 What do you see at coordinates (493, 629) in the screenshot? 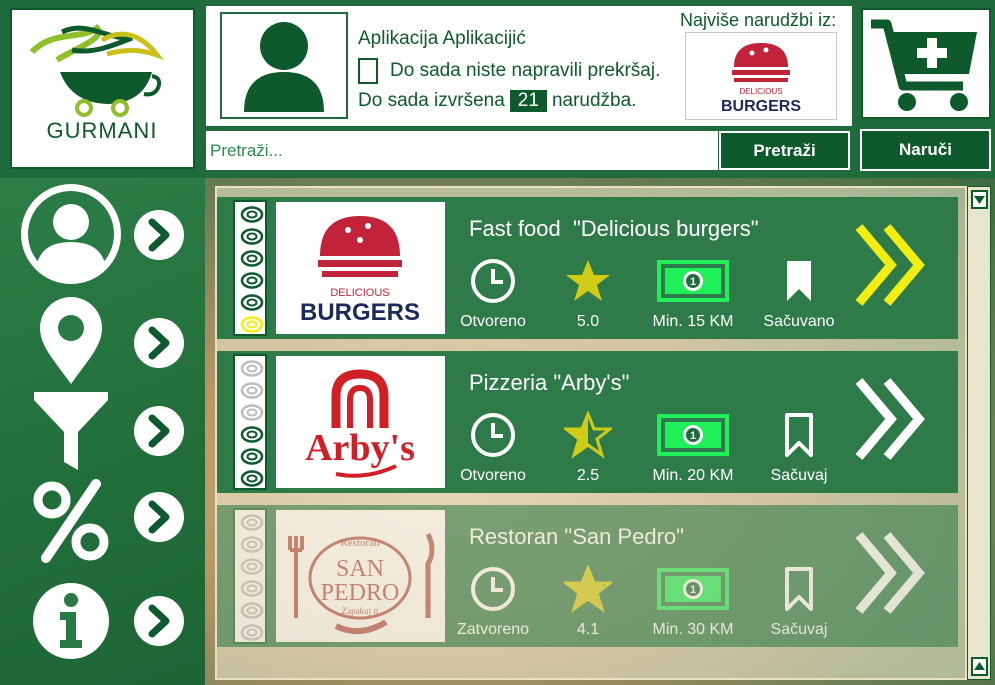
I see `status-text: Zatvoreno` at bounding box center [493, 629].